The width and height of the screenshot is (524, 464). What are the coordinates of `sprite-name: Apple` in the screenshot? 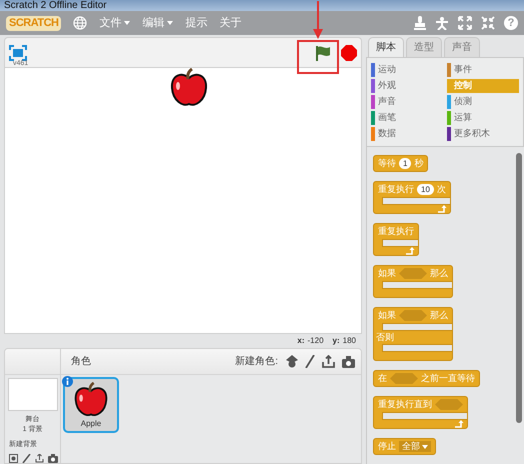 It's located at (91, 424).